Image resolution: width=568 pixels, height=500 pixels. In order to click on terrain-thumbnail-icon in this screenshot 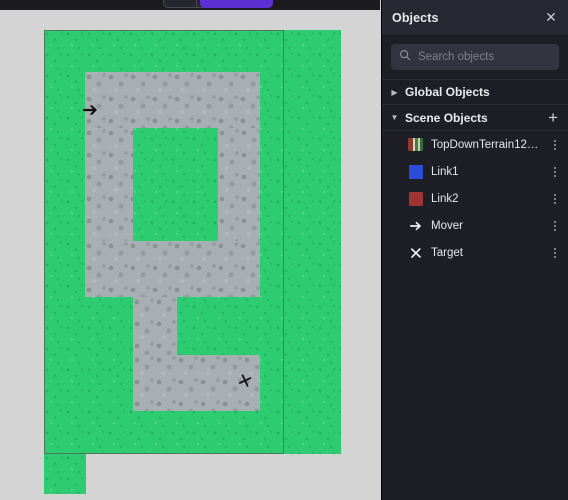, I will do `click(415, 144)`.